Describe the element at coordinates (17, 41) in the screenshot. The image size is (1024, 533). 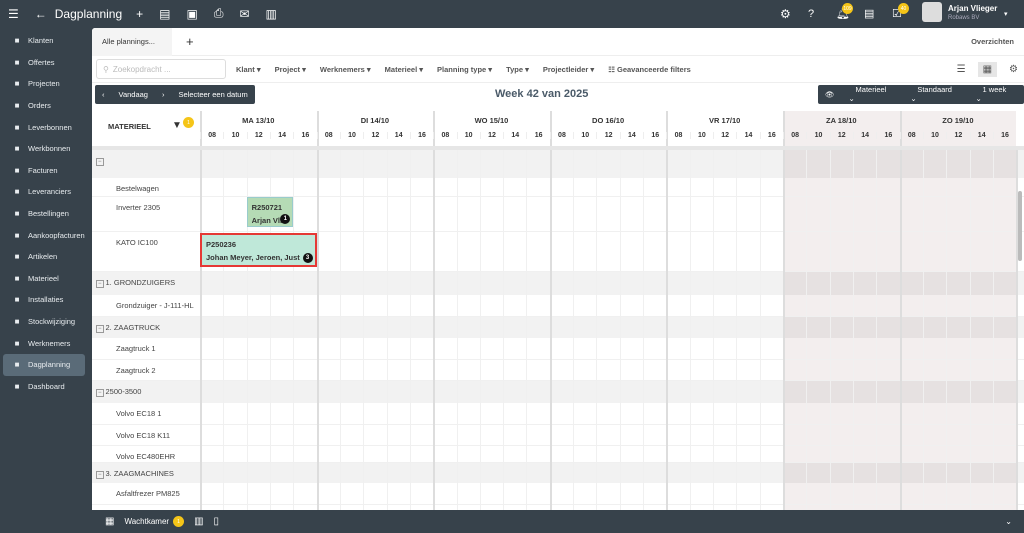
I see `building-icon: ■` at that location.